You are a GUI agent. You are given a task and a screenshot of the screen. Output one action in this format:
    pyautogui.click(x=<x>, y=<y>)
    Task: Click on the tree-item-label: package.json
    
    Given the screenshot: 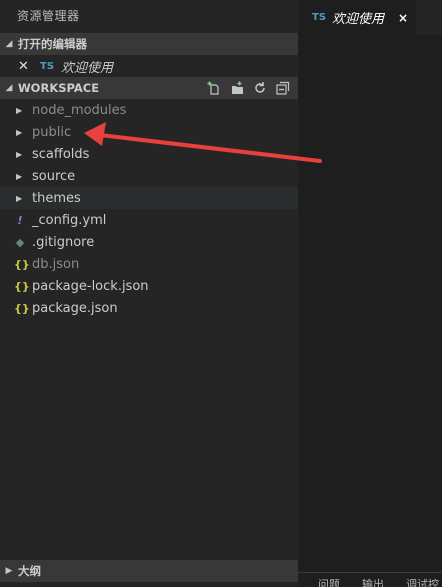 What is the action you would take?
    pyautogui.click(x=75, y=308)
    